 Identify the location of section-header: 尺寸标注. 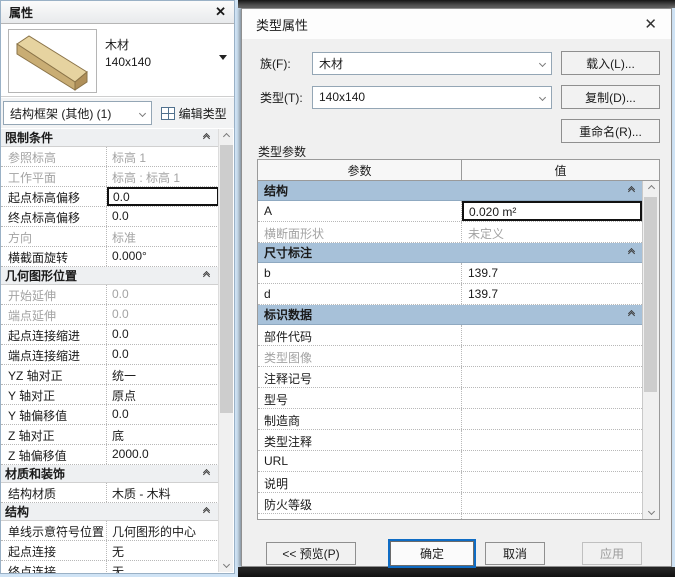
(450, 253).